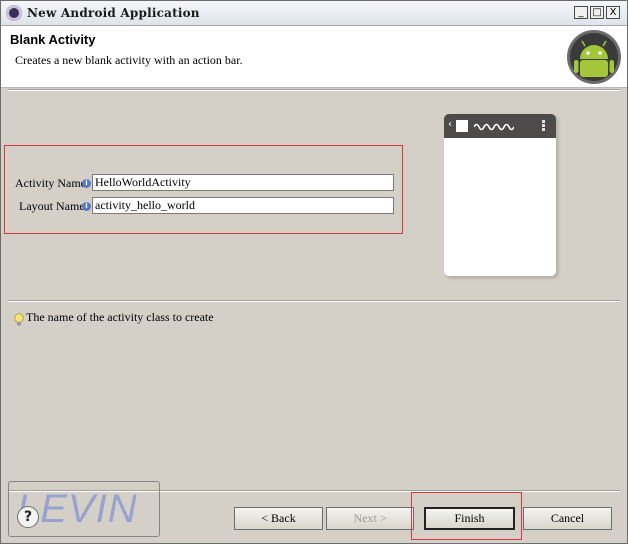 The width and height of the screenshot is (628, 544). Describe the element at coordinates (314, 90) in the screenshot. I see `header-separator` at that location.